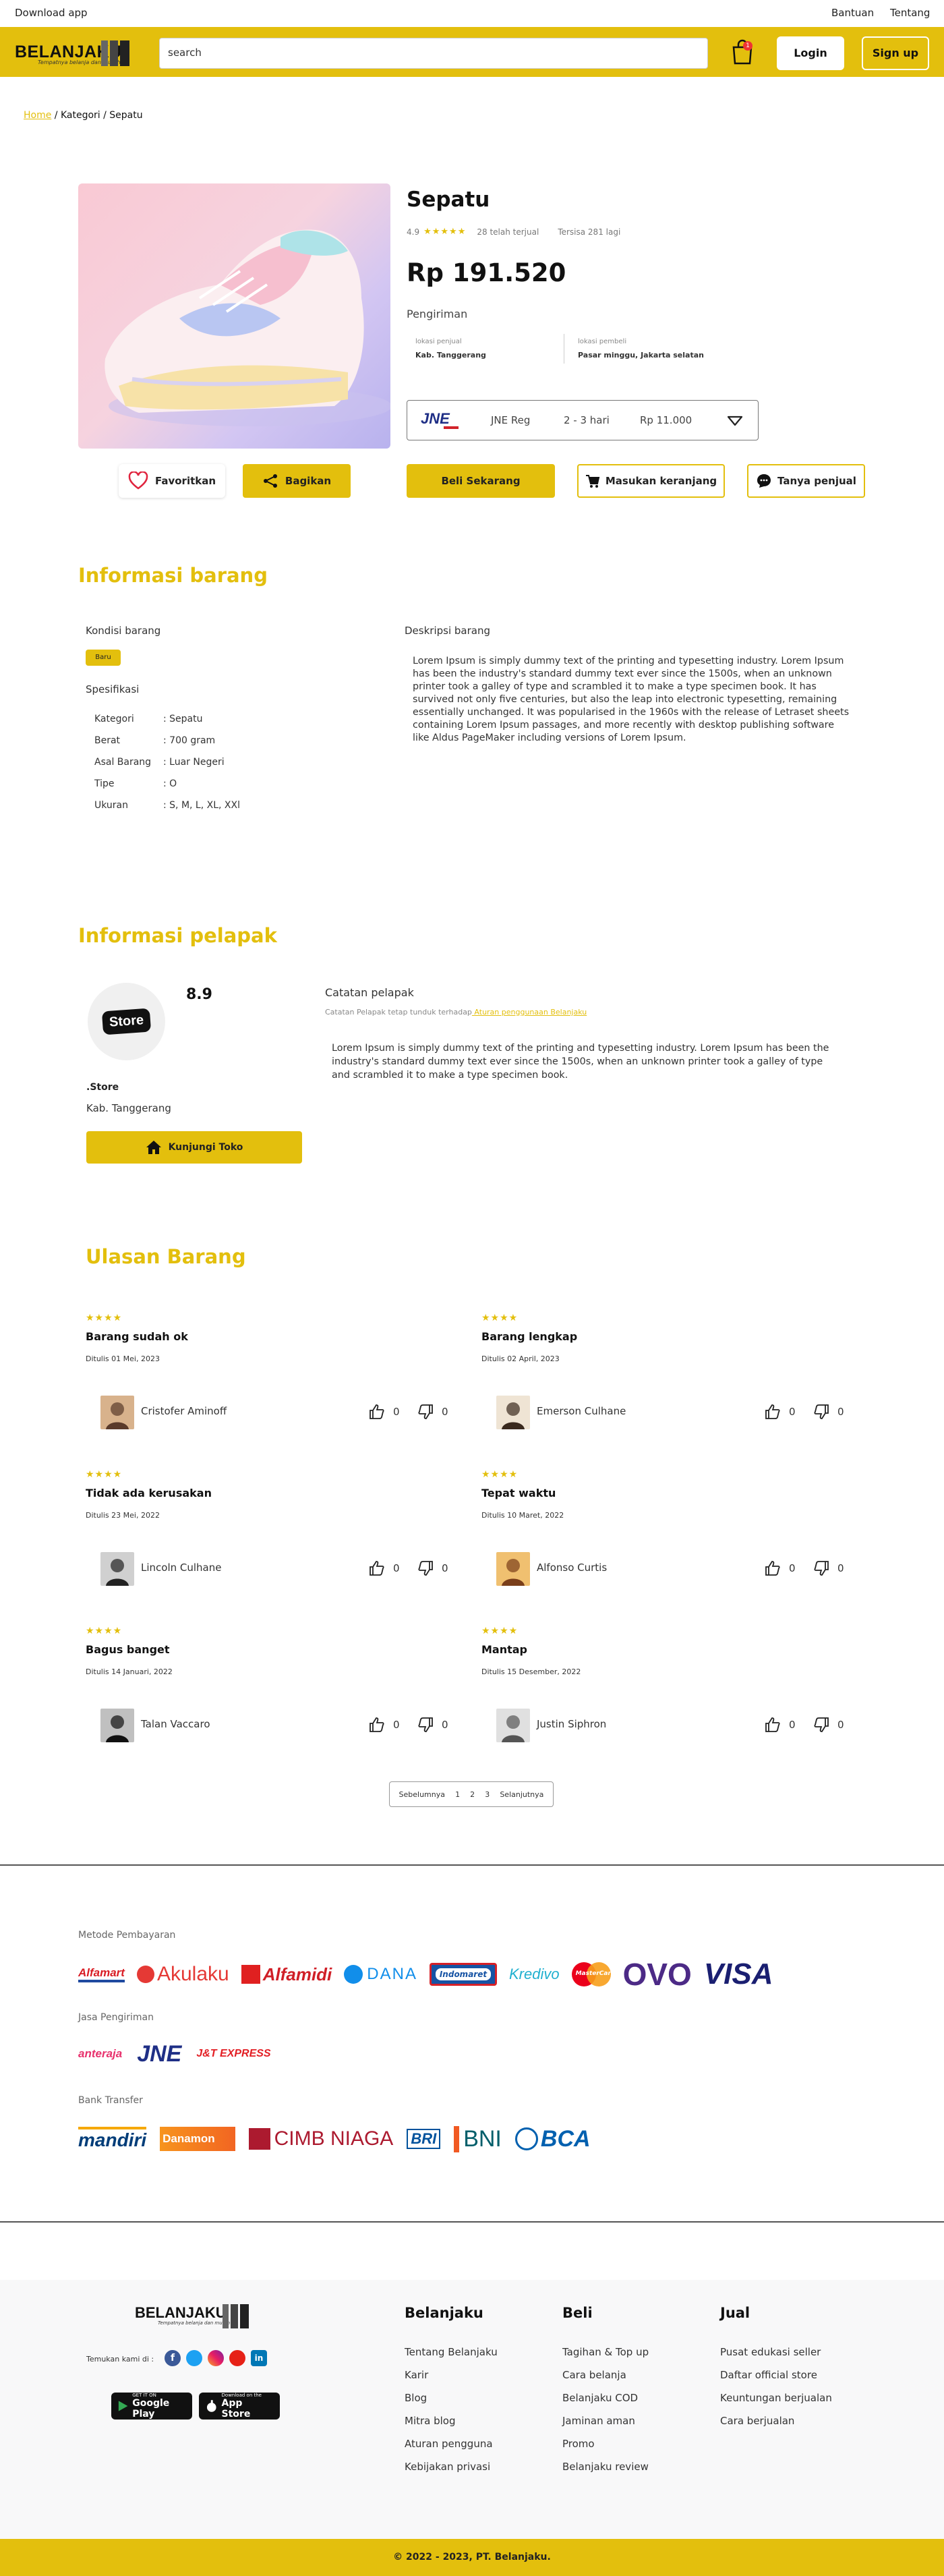 The image size is (944, 2576). I want to click on pagination-page-2: 2, so click(472, 1794).